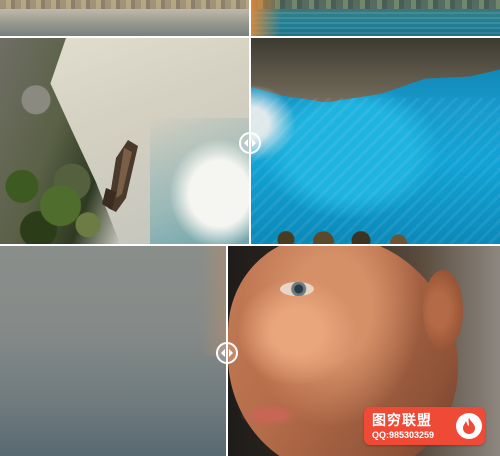 The image size is (500, 456). Describe the element at coordinates (250, 122) in the screenshot. I see `comparison-slider-line` at that location.